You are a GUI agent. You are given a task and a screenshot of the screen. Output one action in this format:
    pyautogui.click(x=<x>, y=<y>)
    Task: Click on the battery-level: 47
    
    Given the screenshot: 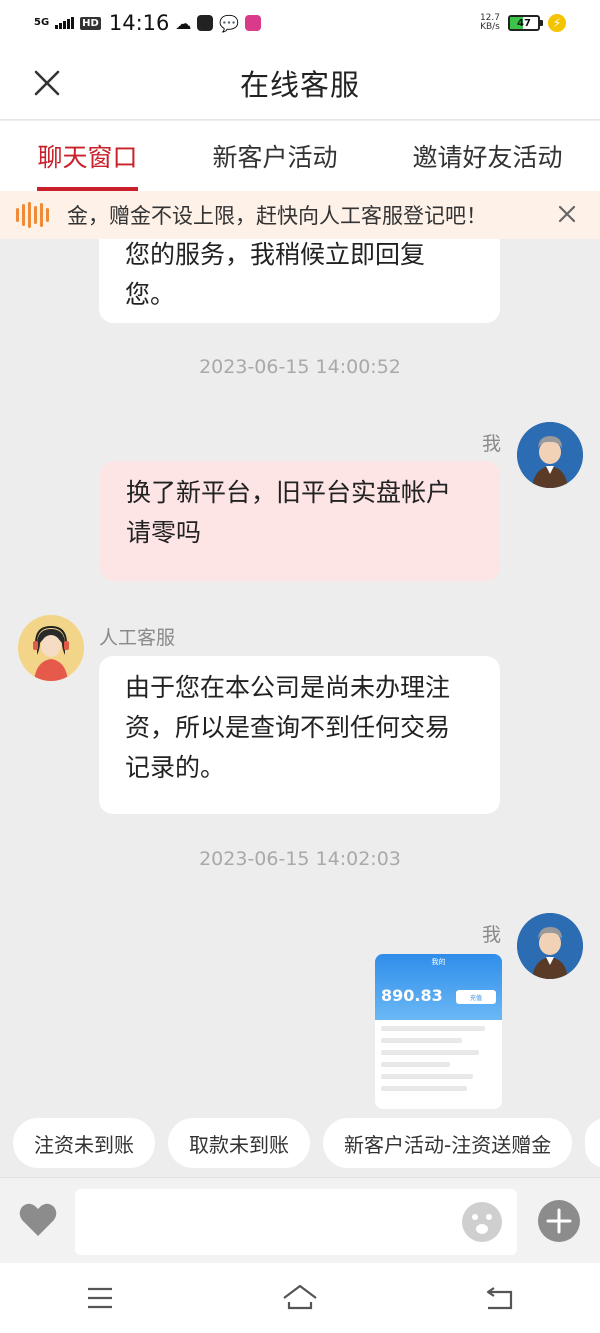 What is the action you would take?
    pyautogui.click(x=524, y=23)
    